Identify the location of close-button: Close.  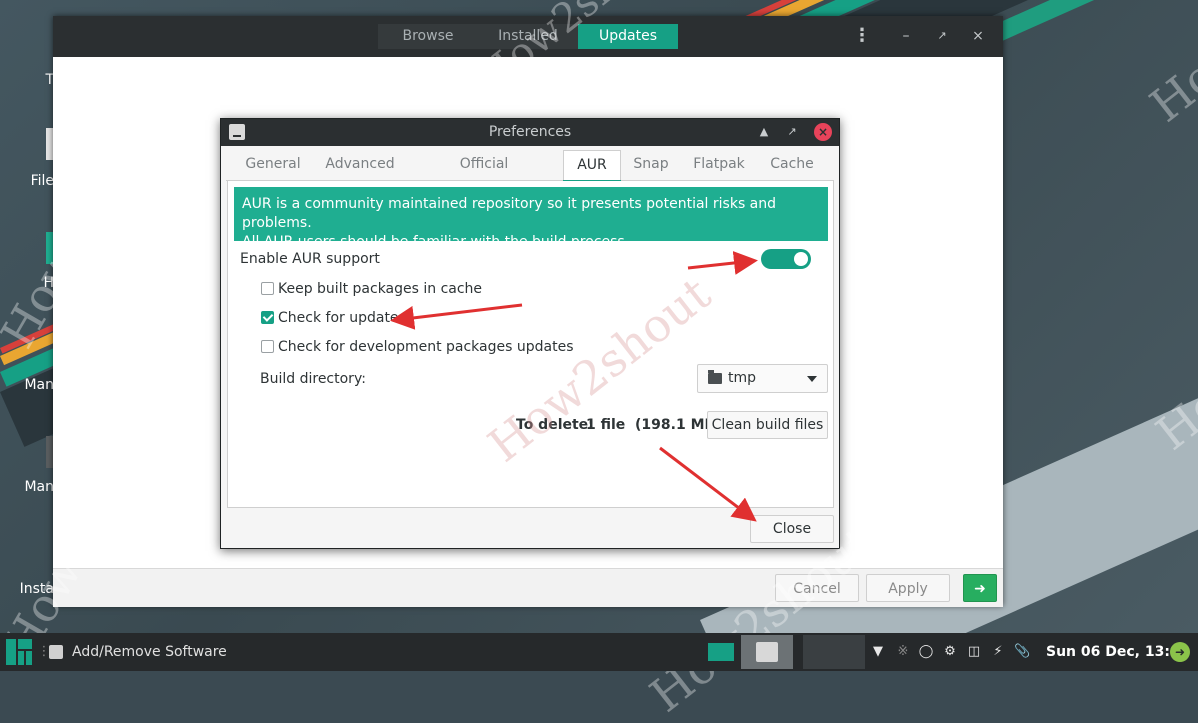
(792, 529).